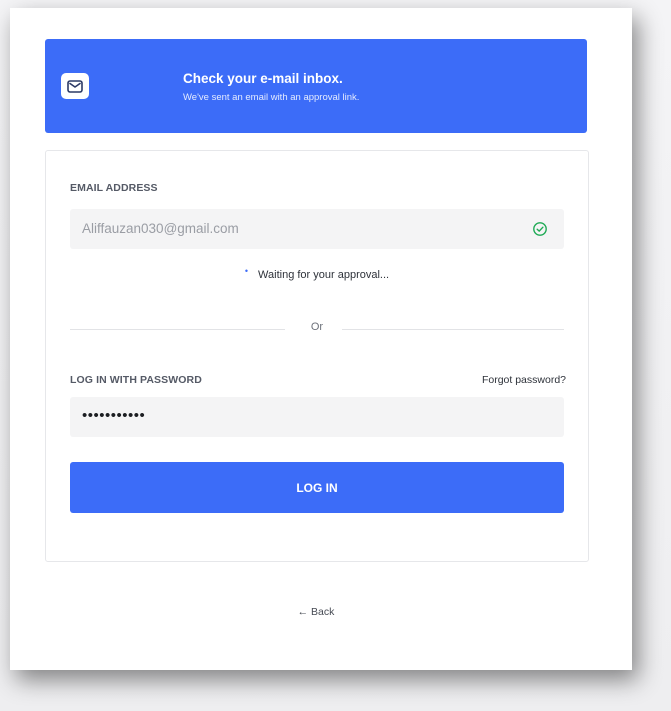 The height and width of the screenshot is (711, 671). I want to click on password-label: LOG IN WITH PASSWORD, so click(136, 380).